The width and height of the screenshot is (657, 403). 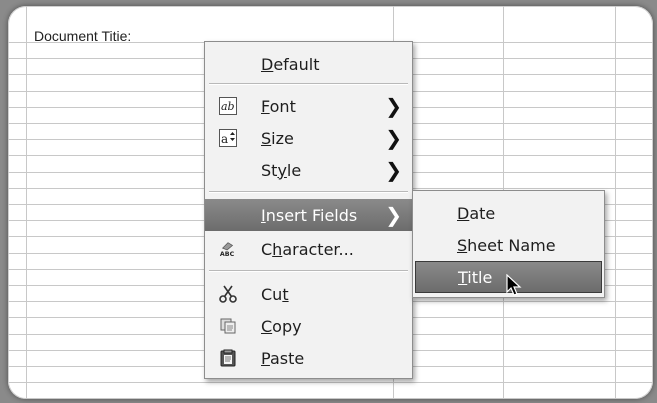 I want to click on font-icon: ab, so click(x=228, y=106).